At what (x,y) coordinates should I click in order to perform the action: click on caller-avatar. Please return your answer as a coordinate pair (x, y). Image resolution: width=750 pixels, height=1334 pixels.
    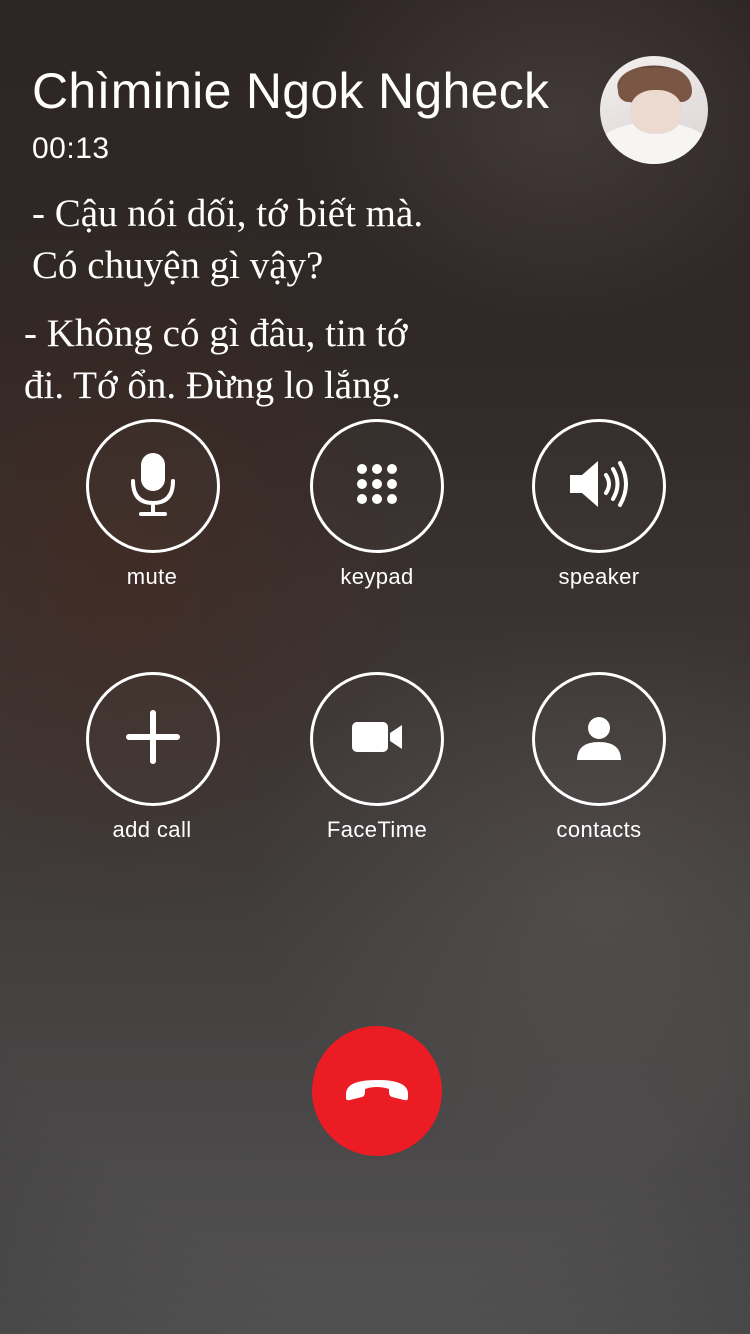
    Looking at the image, I should click on (654, 110).